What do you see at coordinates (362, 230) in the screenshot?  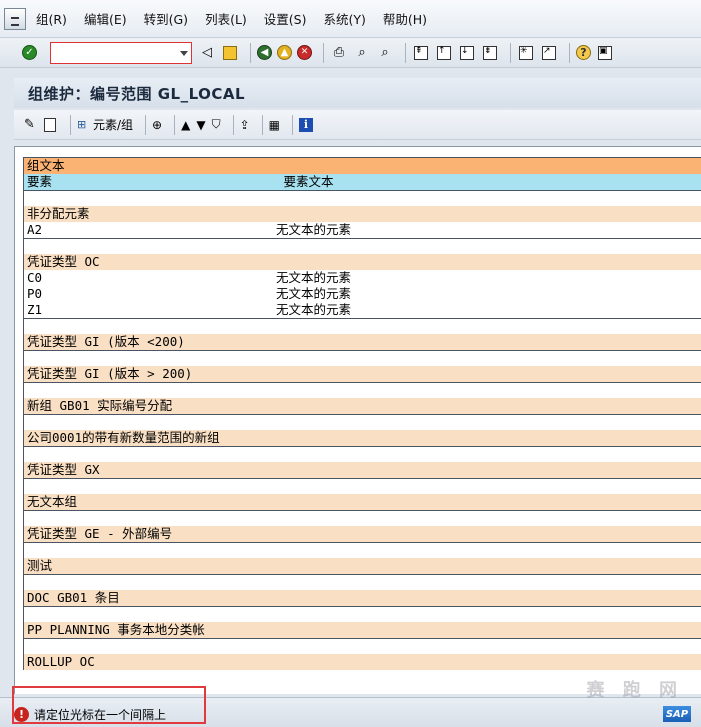 I see `element-row: A2 无文本的元素` at bounding box center [362, 230].